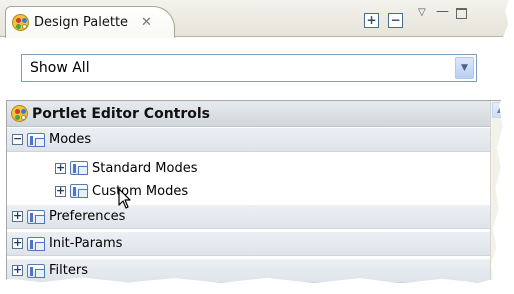 Image resolution: width=514 pixels, height=294 pixels. What do you see at coordinates (395, 20) in the screenshot?
I see `collapse-all-button: −` at bounding box center [395, 20].